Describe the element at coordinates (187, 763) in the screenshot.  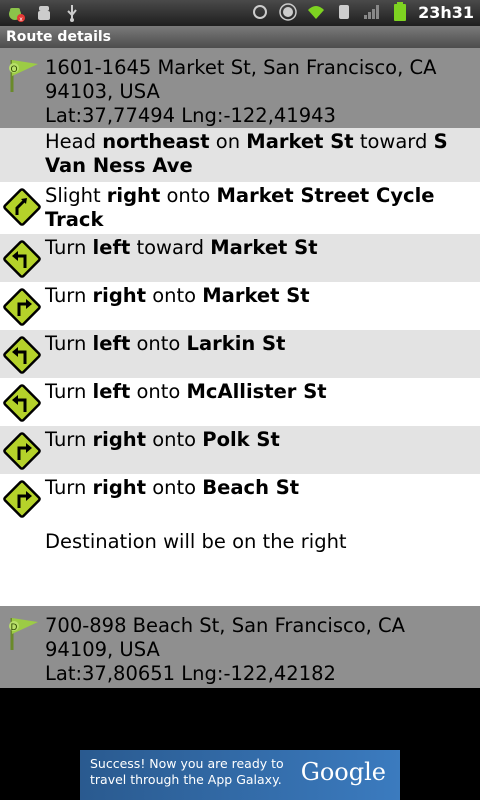
I see `ad-line1: Success! Now you are ready to` at that location.